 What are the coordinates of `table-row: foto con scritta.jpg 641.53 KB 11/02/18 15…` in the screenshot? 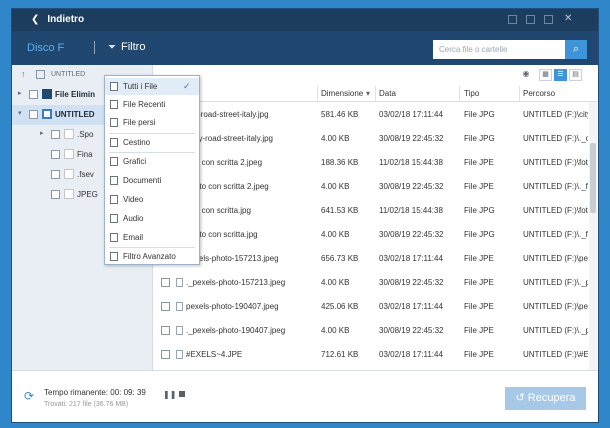 It's located at (375, 211).